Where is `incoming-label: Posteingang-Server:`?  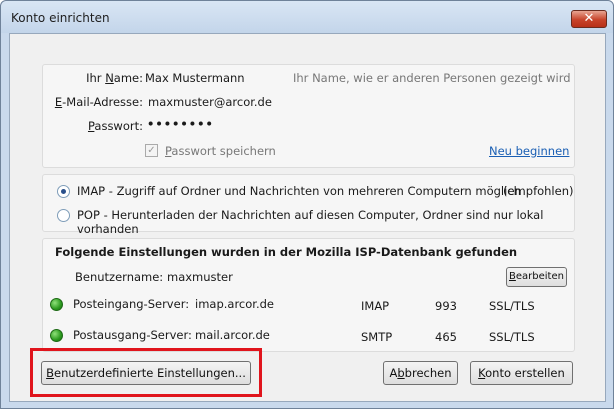
incoming-label: Posteingang-Server: is located at coordinates (131, 304).